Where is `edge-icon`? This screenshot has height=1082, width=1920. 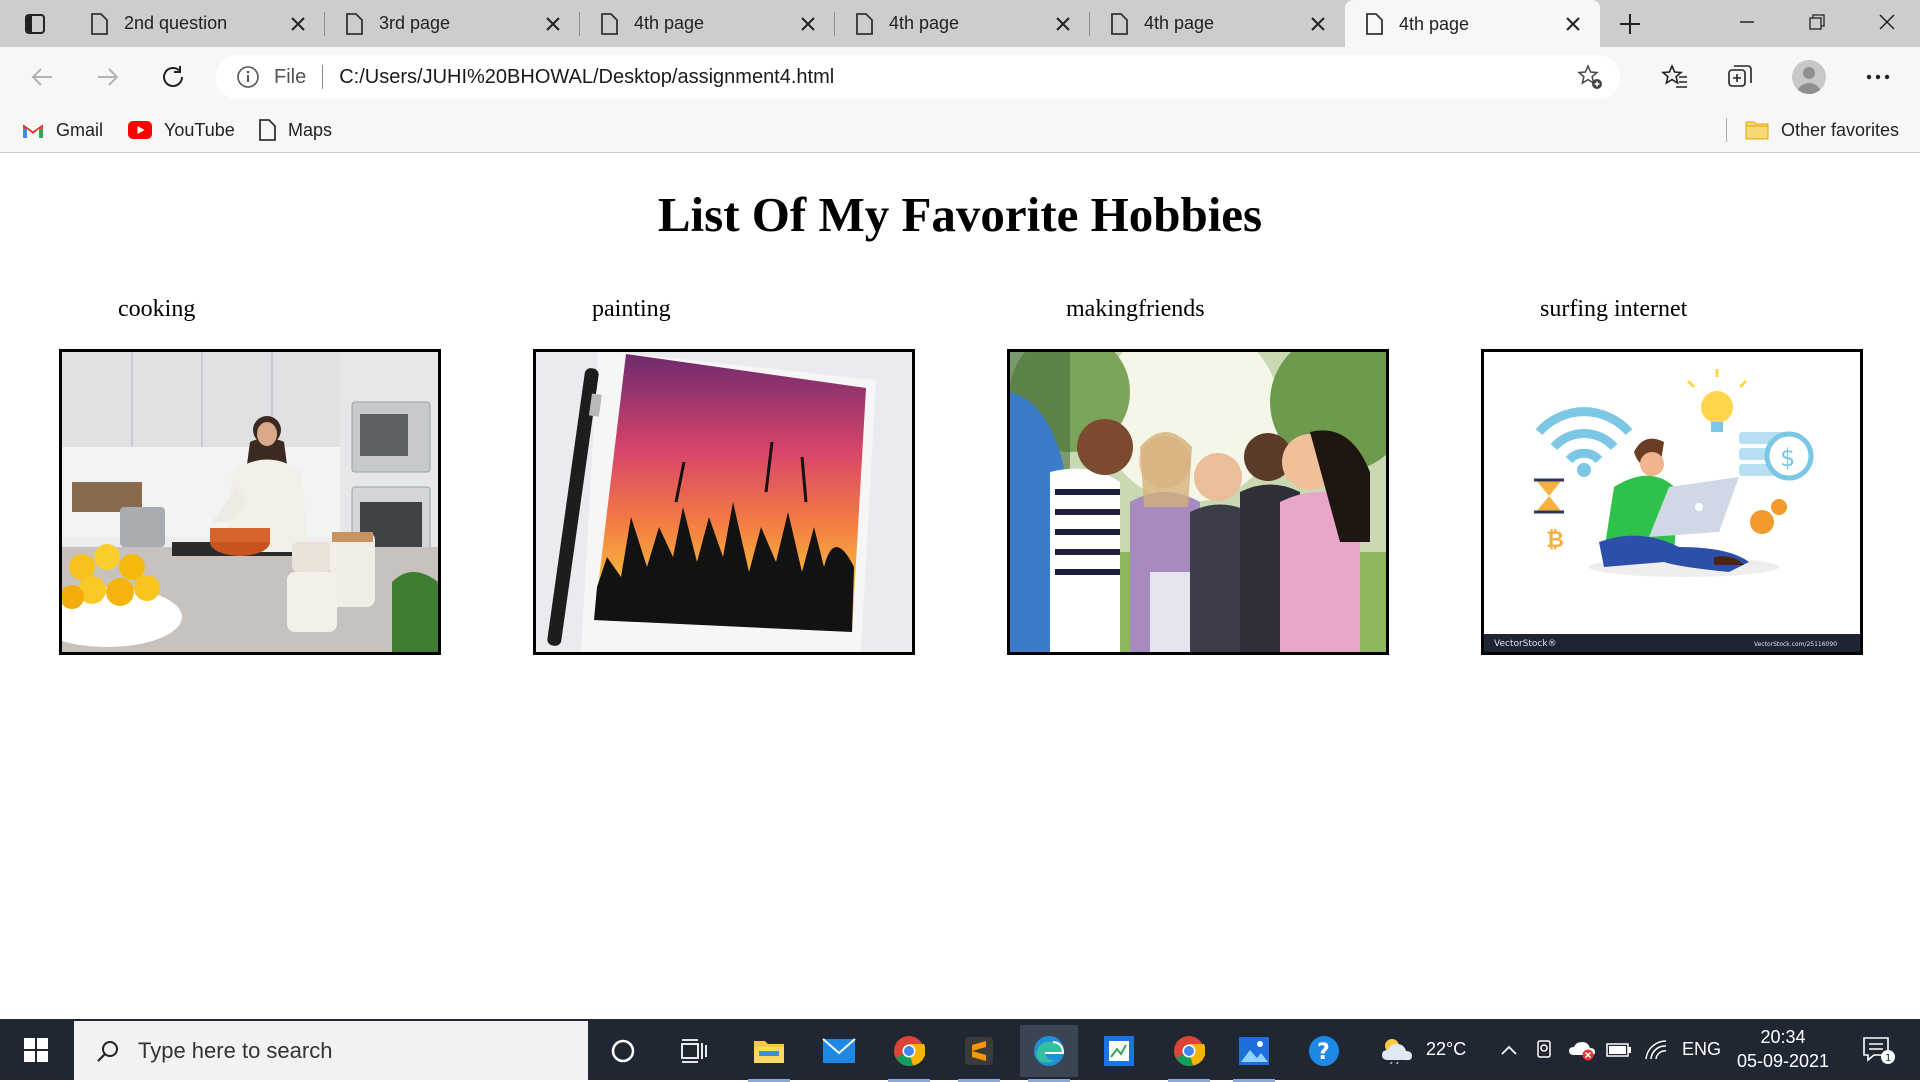 edge-icon is located at coordinates (1049, 1051).